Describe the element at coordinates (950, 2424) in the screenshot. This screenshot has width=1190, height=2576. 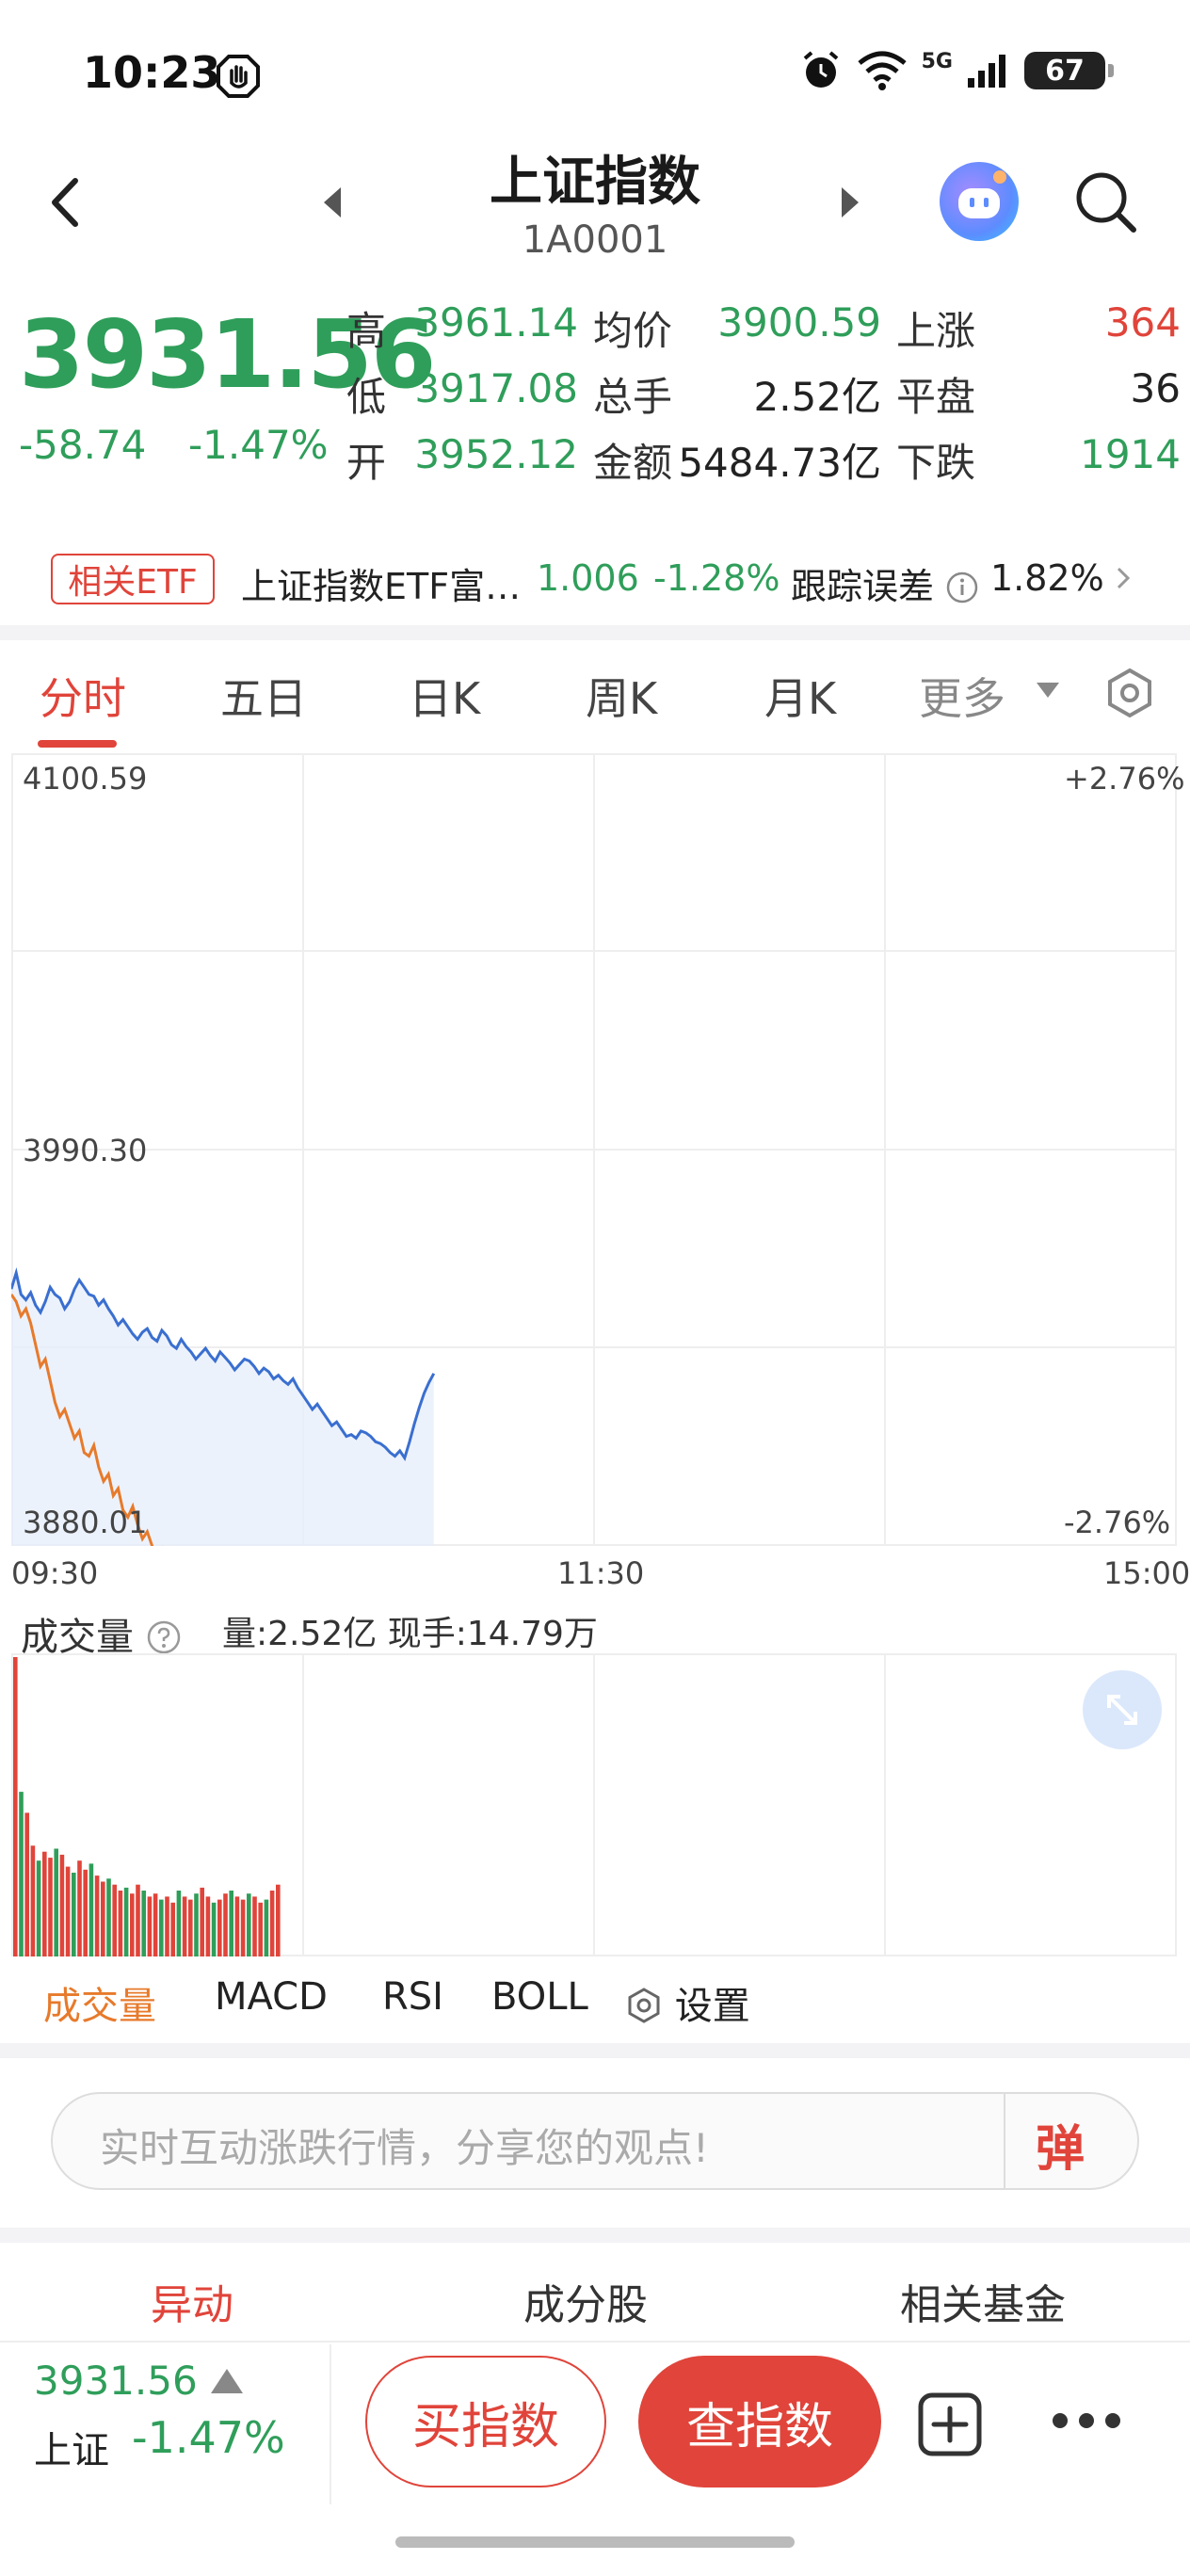
I see `add-watchlist-icon` at that location.